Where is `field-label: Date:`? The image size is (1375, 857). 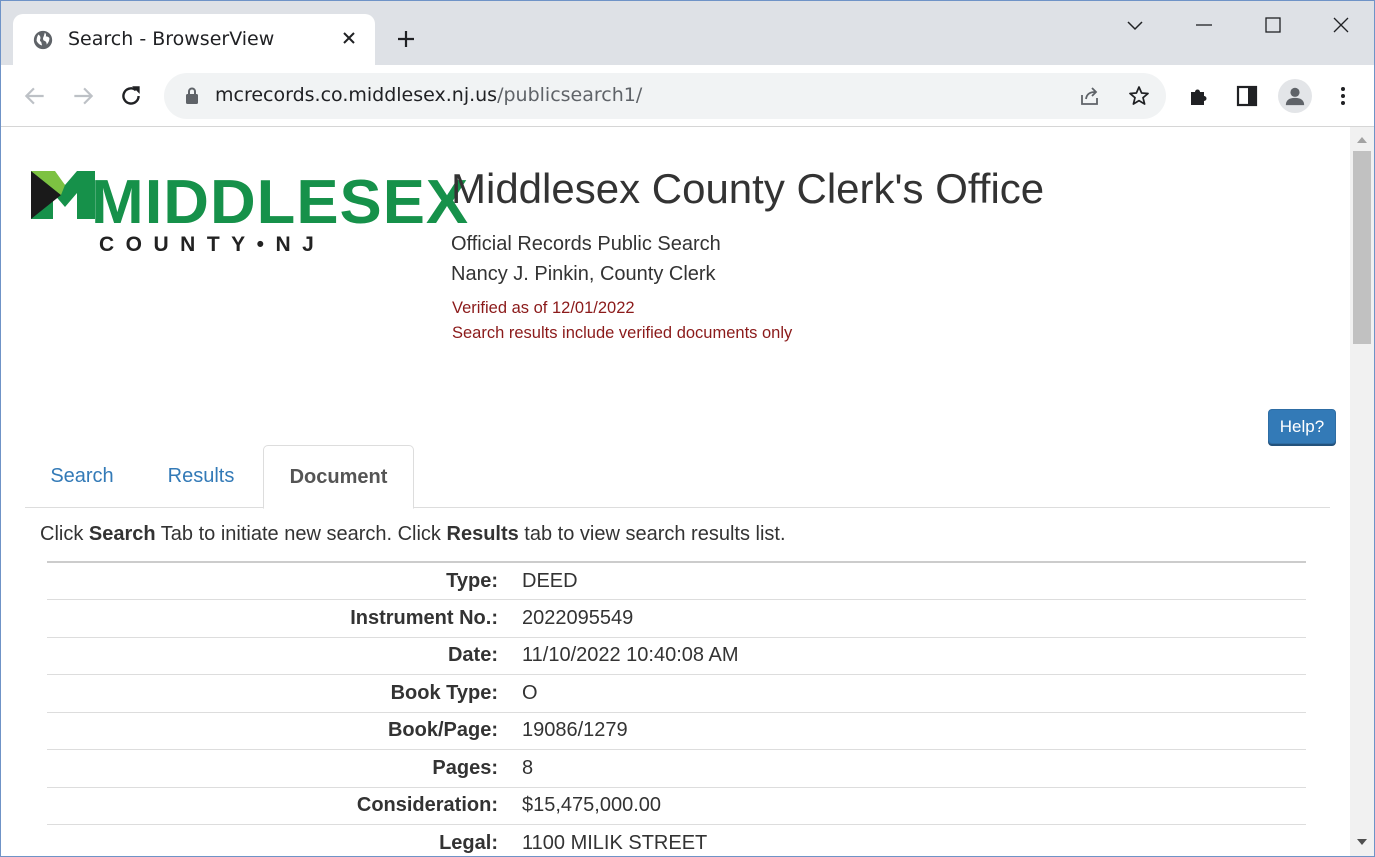
field-label: Date: is located at coordinates (284, 655).